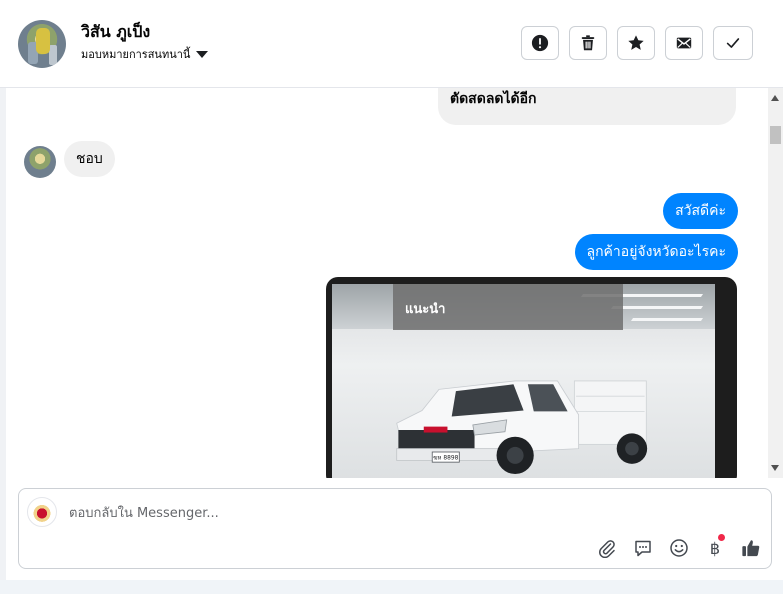 Image resolution: width=783 pixels, height=594 pixels. What do you see at coordinates (775, 135) in the screenshot?
I see `scroll-thumb` at bounding box center [775, 135].